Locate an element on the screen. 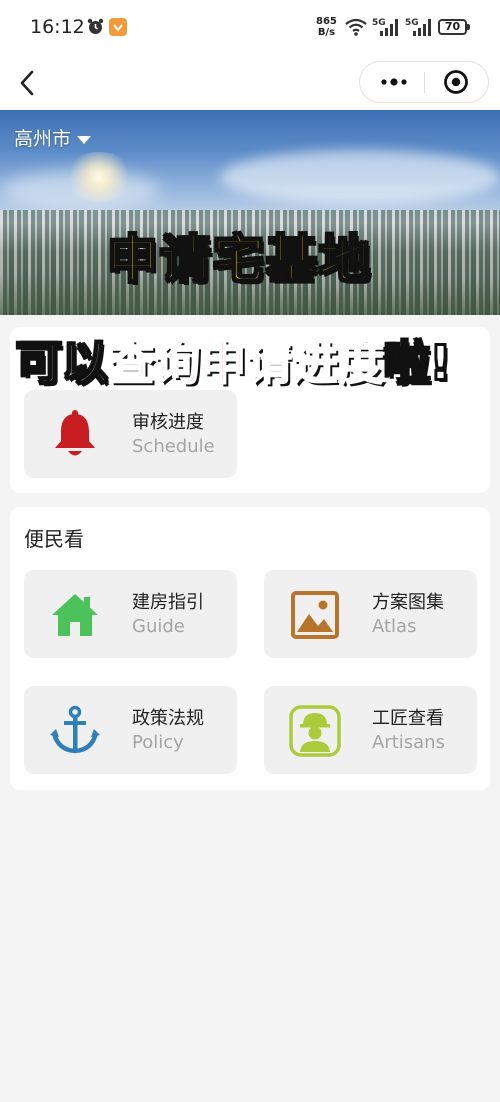 Image resolution: width=500 pixels, height=1102 pixels. tile-subtitle: Schedule is located at coordinates (173, 446).